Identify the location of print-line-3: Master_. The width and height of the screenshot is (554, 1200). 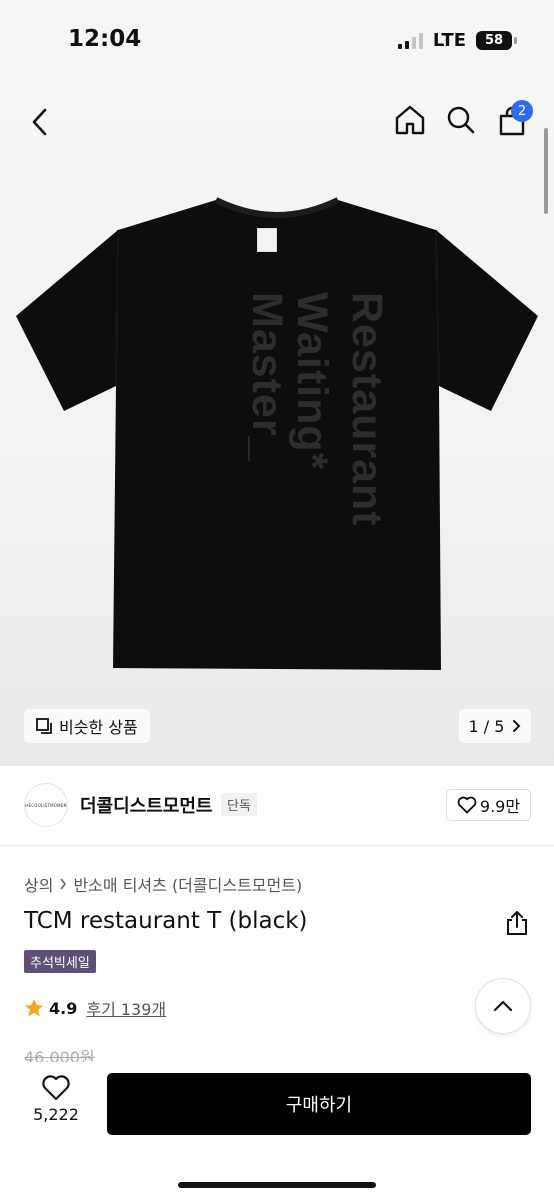
(267, 377).